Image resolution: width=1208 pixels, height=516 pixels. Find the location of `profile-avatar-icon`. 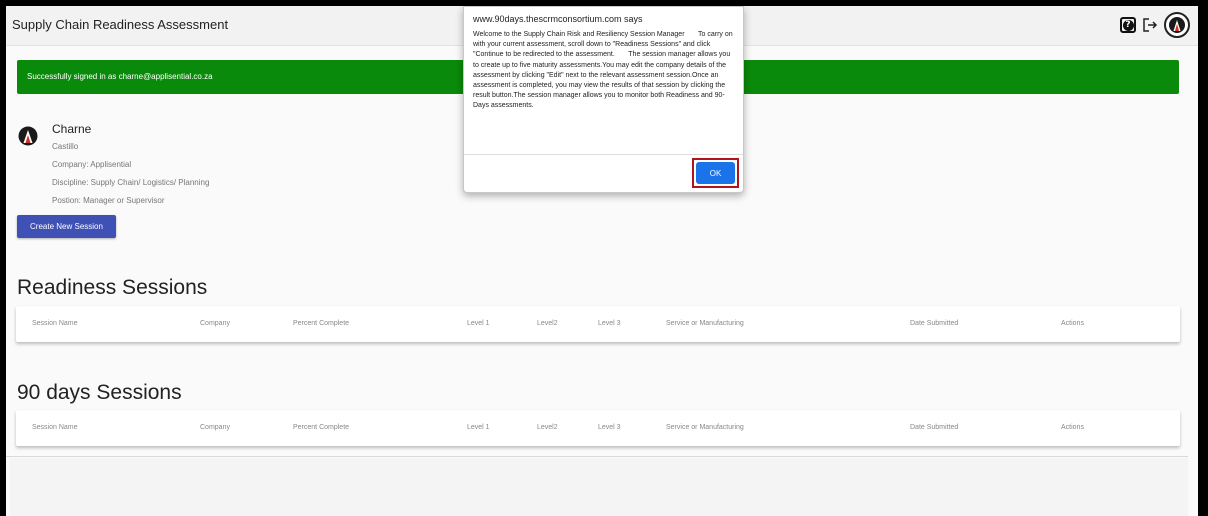

profile-avatar-icon is located at coordinates (1177, 25).